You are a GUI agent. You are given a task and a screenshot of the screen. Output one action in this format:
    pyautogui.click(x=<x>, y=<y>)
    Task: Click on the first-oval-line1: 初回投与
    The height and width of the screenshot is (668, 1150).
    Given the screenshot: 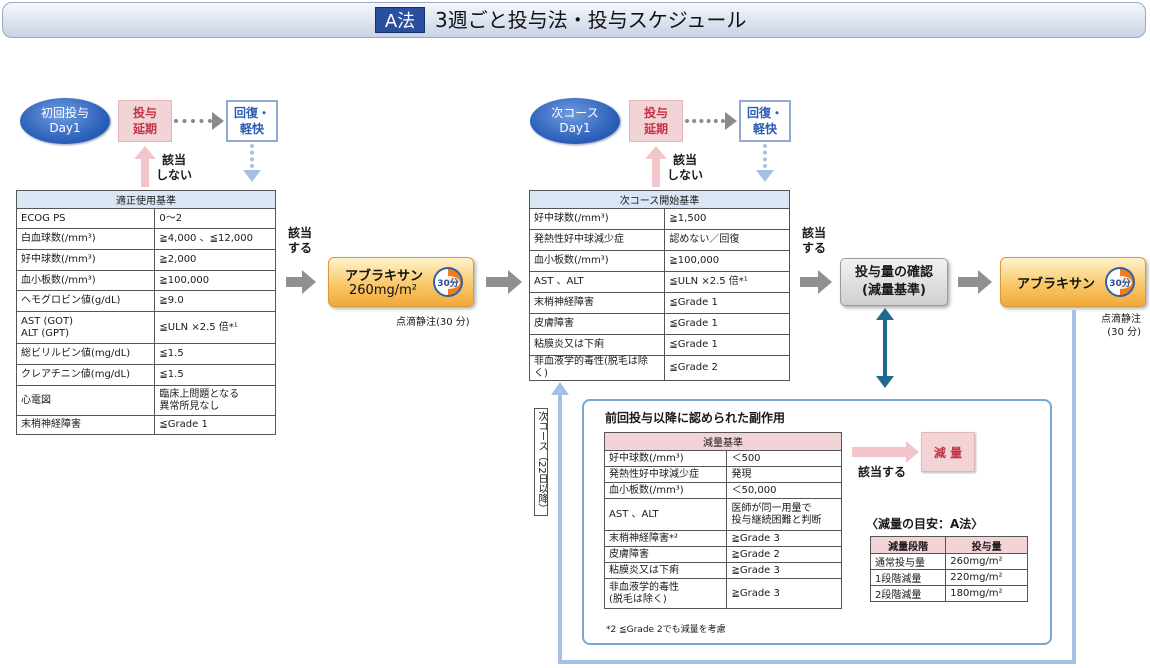 What is the action you would take?
    pyautogui.click(x=64, y=113)
    